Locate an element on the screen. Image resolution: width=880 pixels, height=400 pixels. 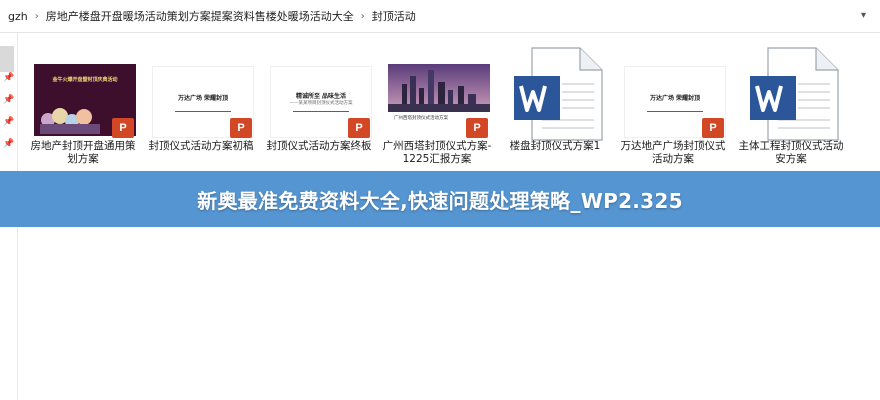
chevron-down-icon: ▾ is located at coordinates (863, 15).